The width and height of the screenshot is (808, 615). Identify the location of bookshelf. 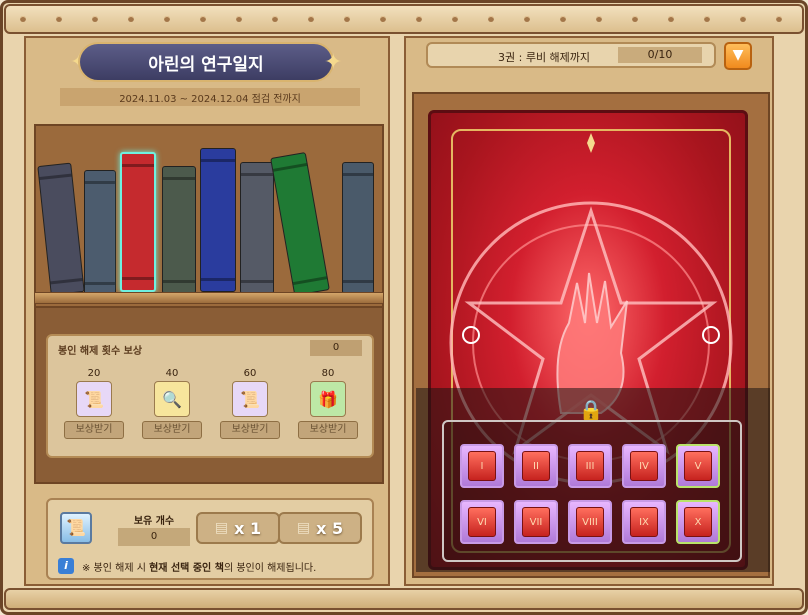
(209, 217).